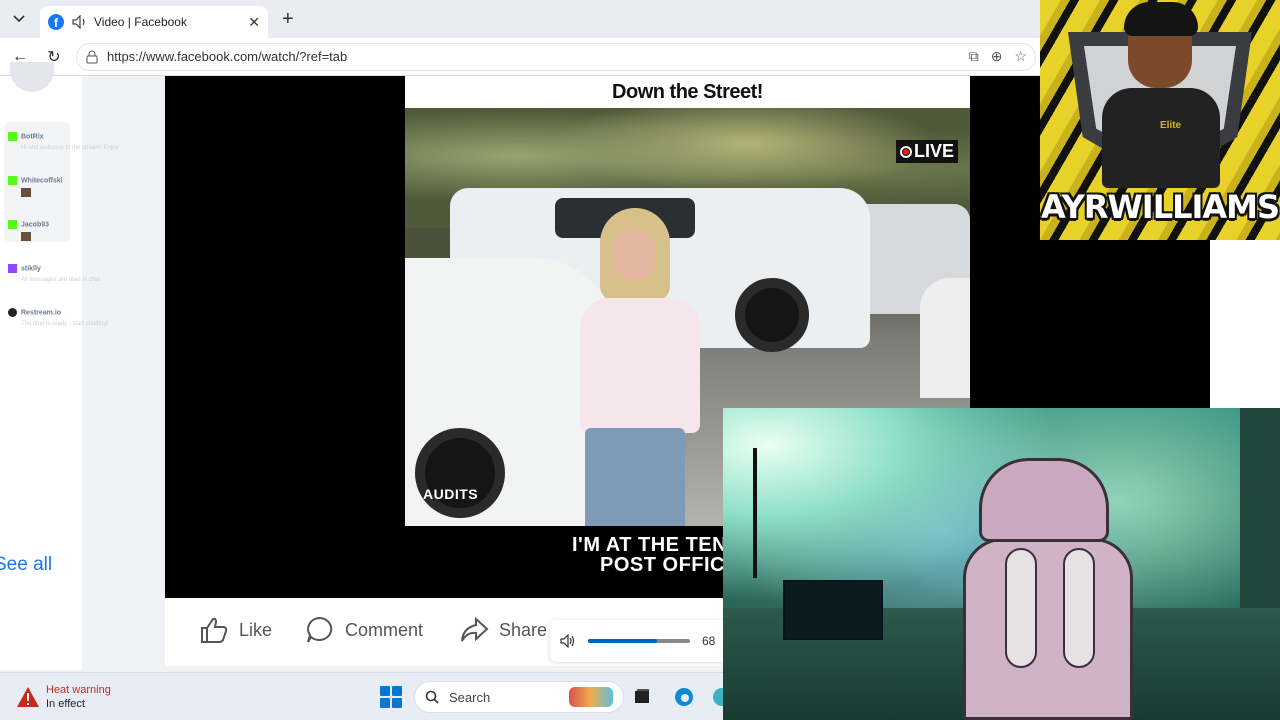  I want to click on tab-actions-menu-button, so click(19, 19).